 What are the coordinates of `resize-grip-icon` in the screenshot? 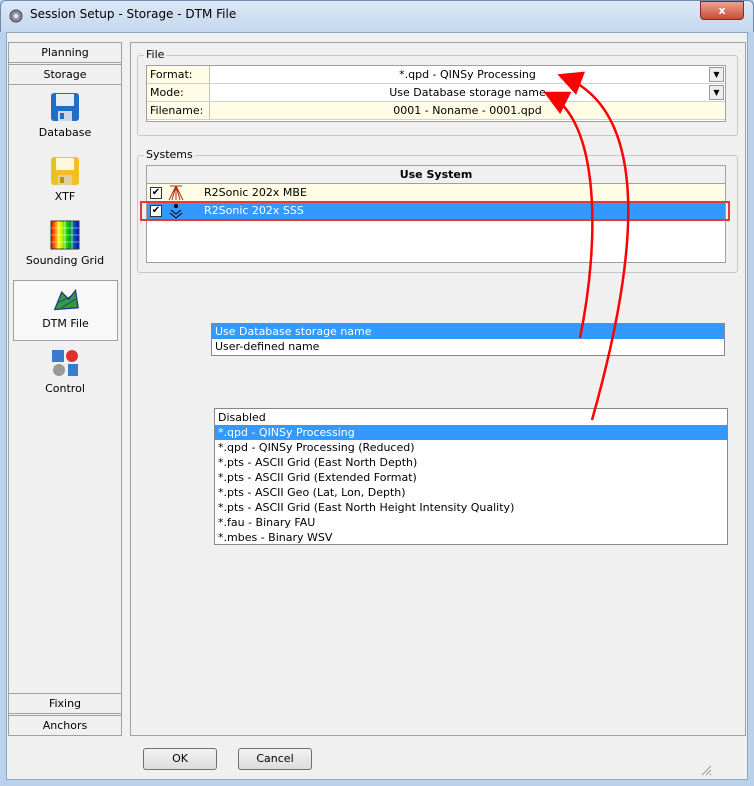 It's located at (706, 770).